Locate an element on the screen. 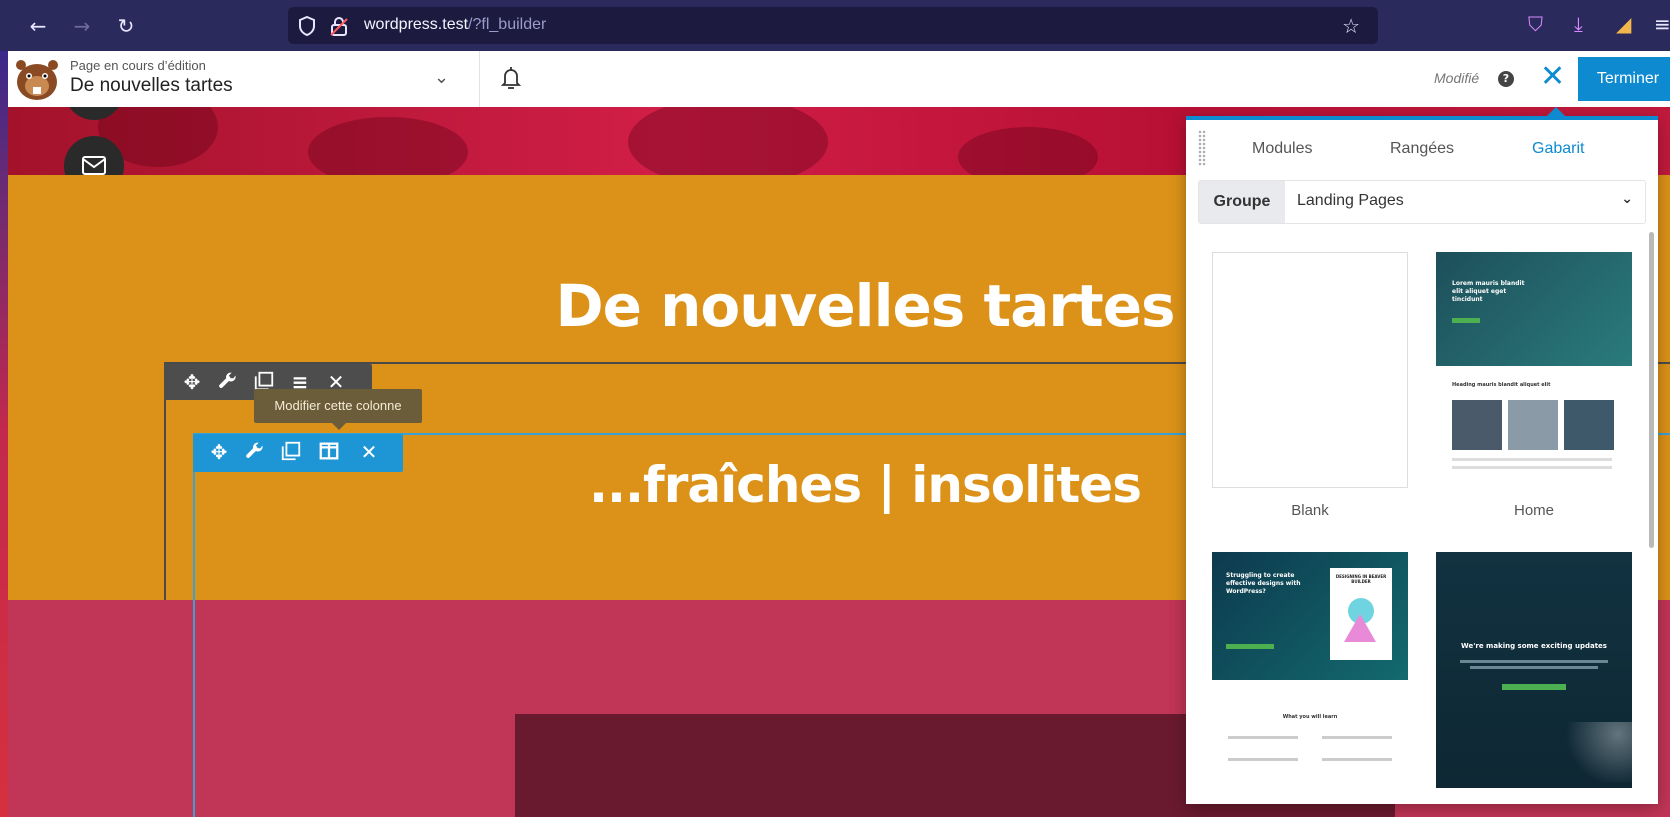 This screenshot has height=817, width=1670. address-bar: wordpress.test/?fl_builder ☆ is located at coordinates (833, 25).